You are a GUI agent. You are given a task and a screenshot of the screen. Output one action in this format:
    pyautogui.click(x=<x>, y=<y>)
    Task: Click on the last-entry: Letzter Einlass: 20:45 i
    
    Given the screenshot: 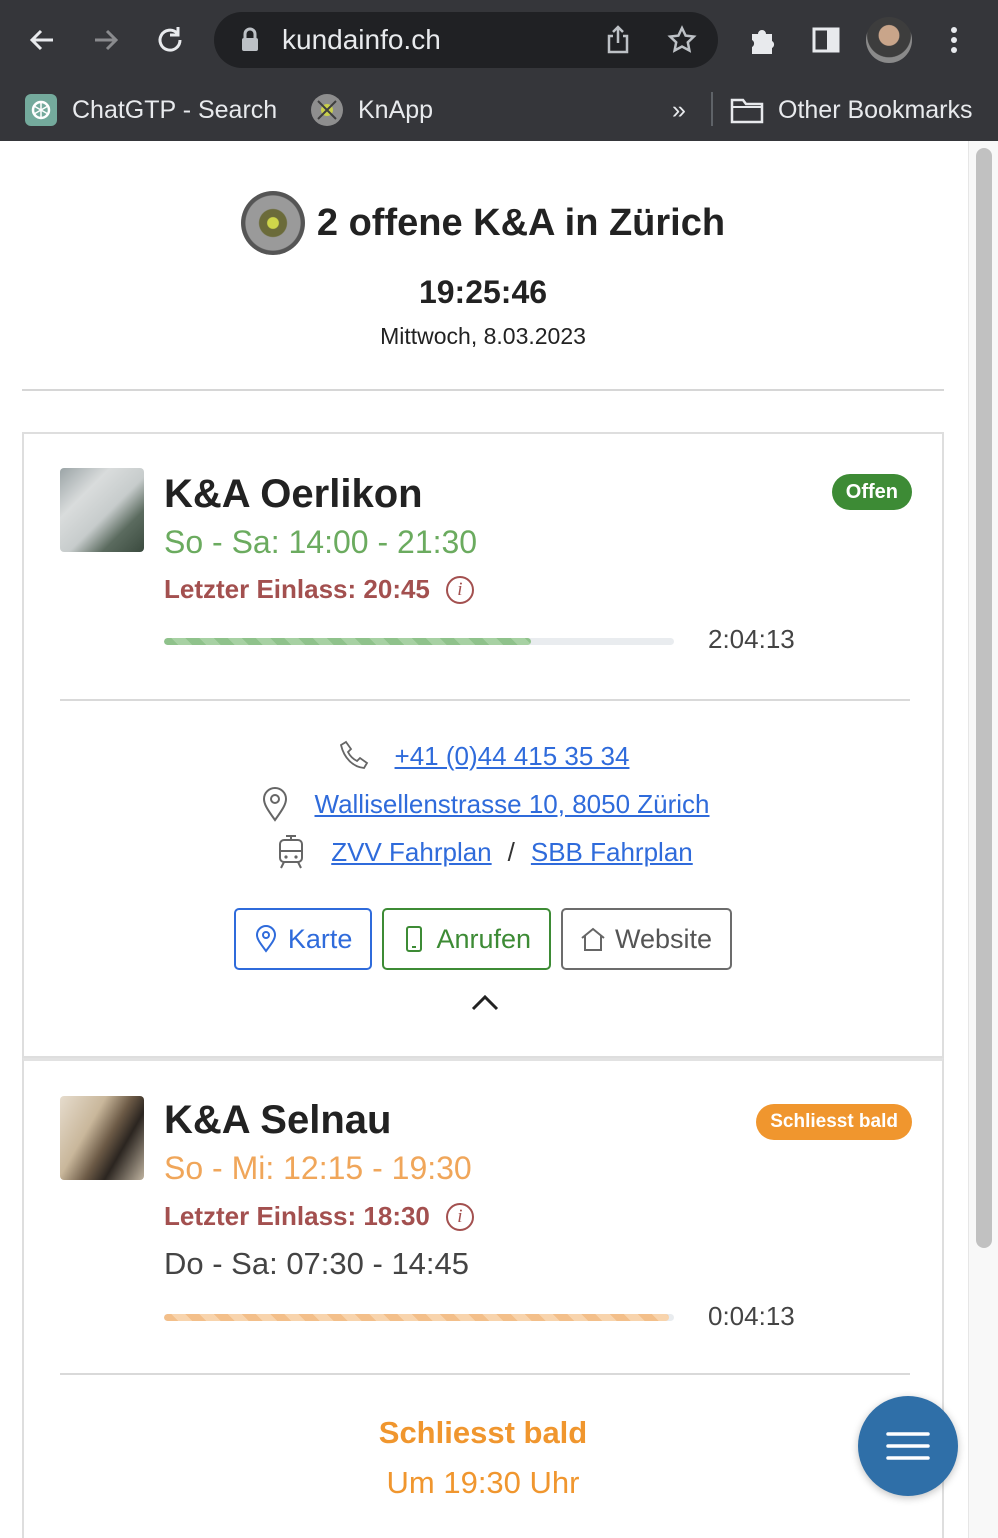 What is the action you would take?
    pyautogui.click(x=319, y=589)
    